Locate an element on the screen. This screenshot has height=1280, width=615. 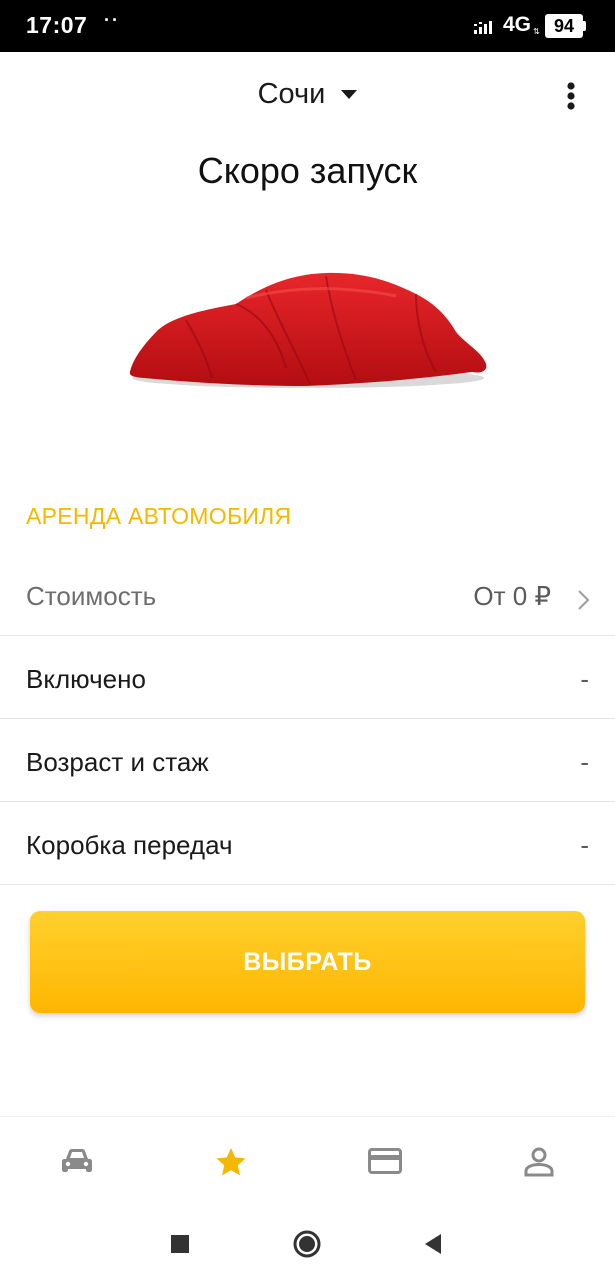
included-row: Включено - is located at coordinates (307, 677).